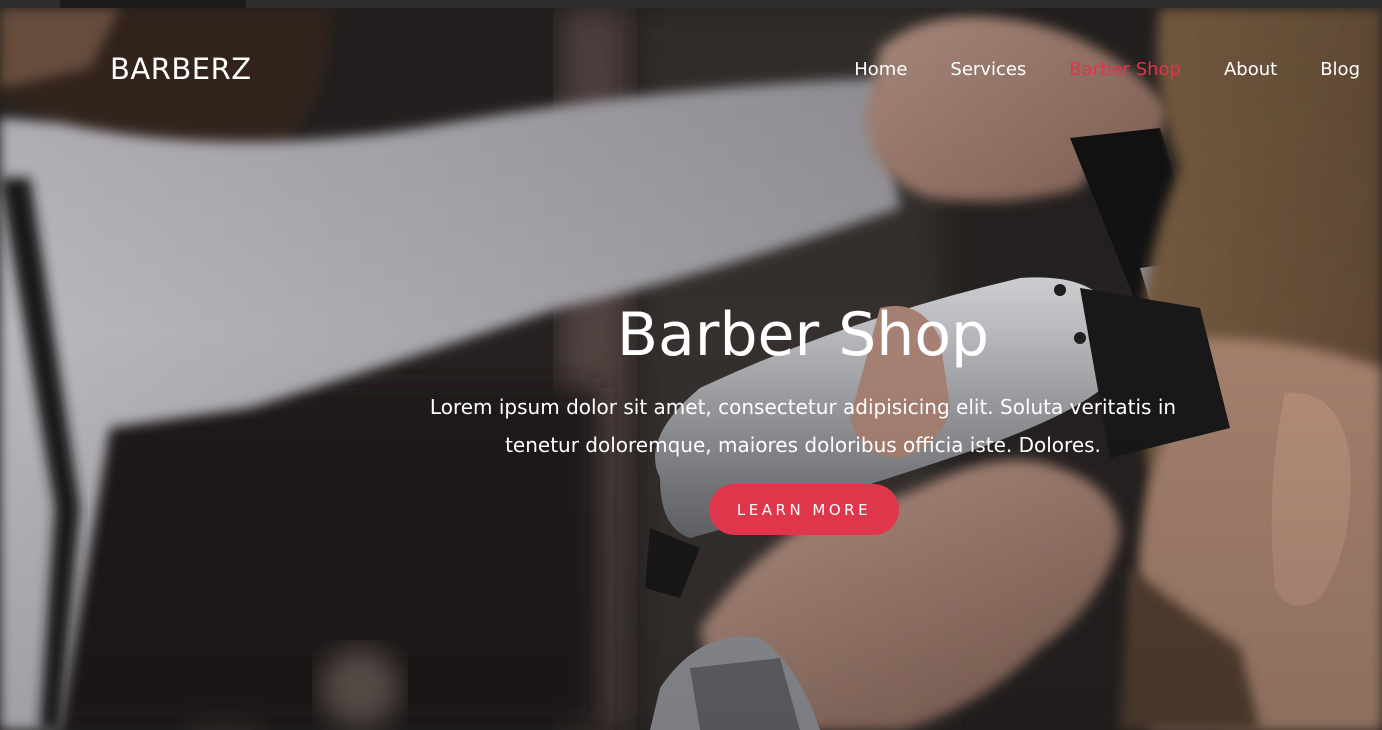 This screenshot has width=1382, height=730. I want to click on nav-item-home: Home, so click(880, 69).